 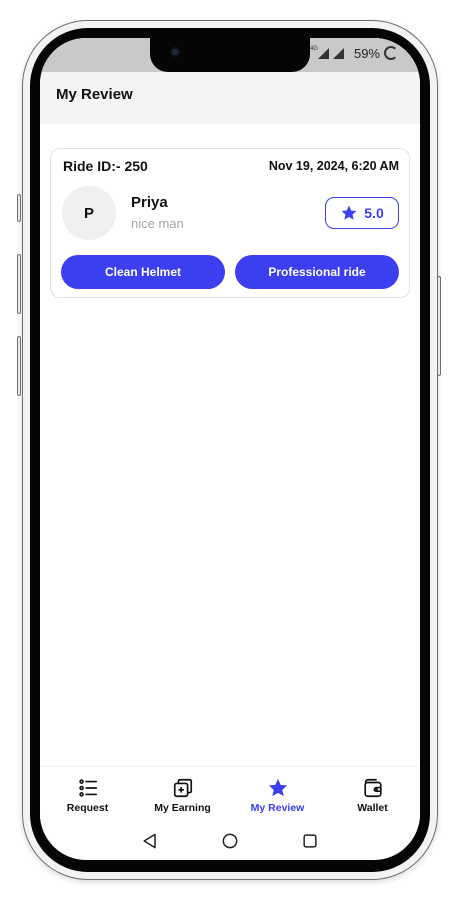 I want to click on nav-item-my-review: My Review, so click(x=277, y=795).